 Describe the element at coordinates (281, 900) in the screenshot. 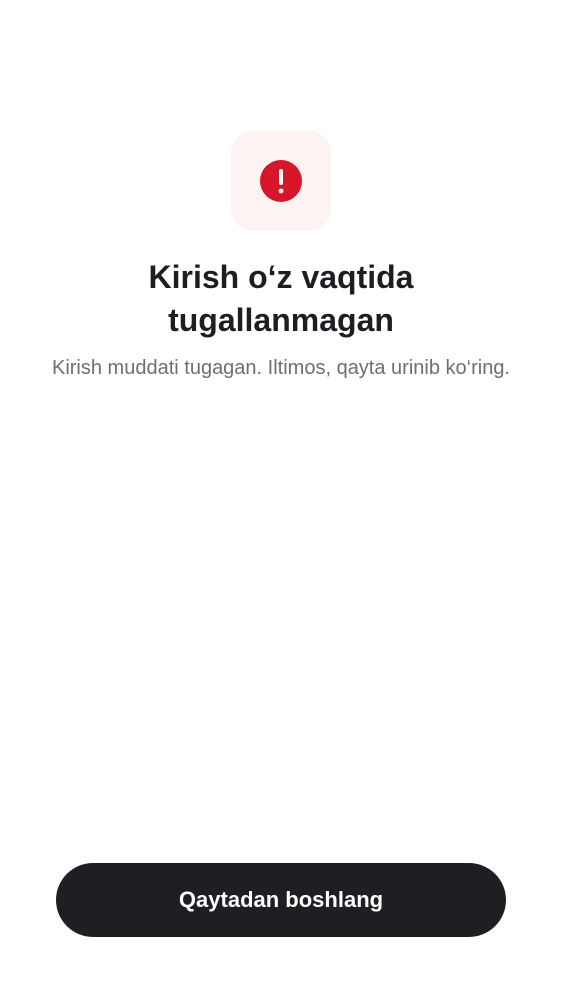

I see `restart-button: Qaytadan boshlang` at that location.